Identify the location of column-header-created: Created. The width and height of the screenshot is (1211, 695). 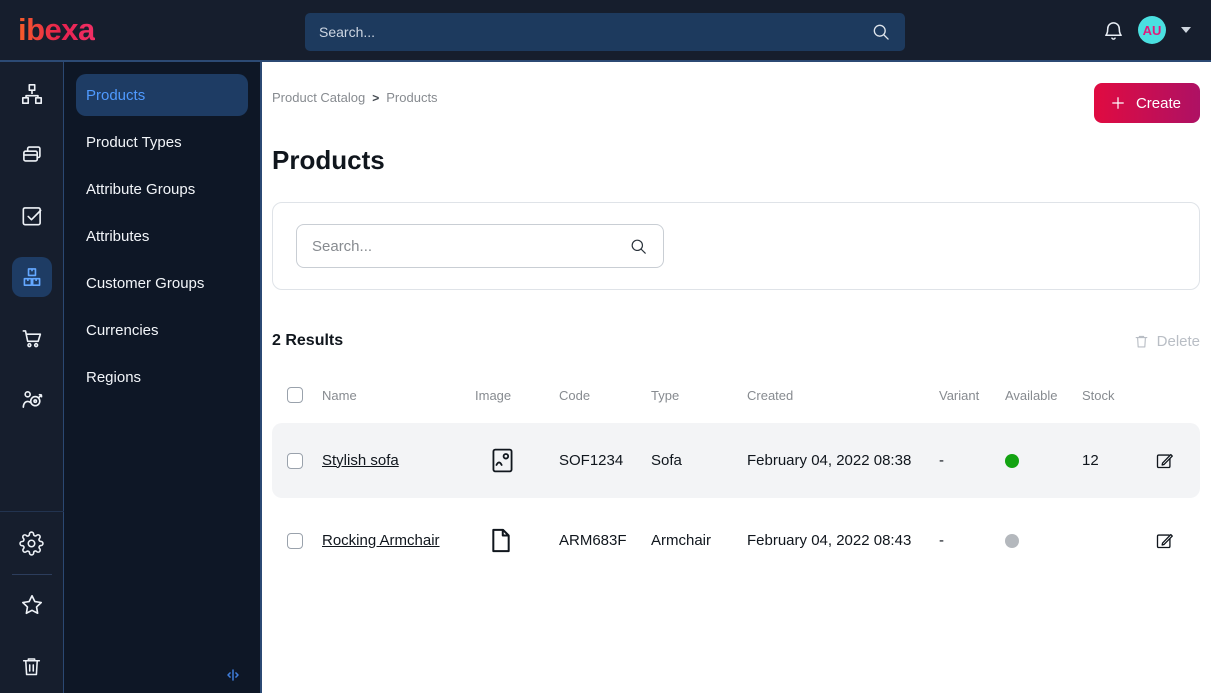
(770, 395).